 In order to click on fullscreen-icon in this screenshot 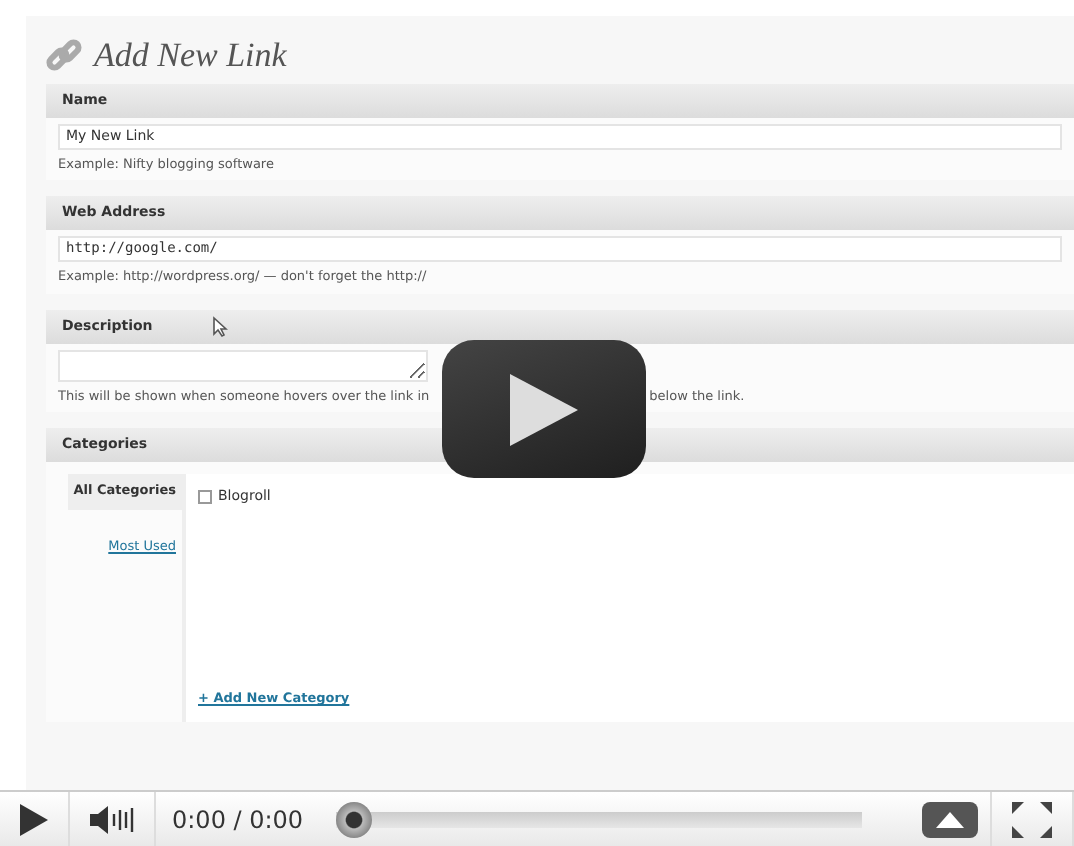, I will do `click(1032, 819)`.